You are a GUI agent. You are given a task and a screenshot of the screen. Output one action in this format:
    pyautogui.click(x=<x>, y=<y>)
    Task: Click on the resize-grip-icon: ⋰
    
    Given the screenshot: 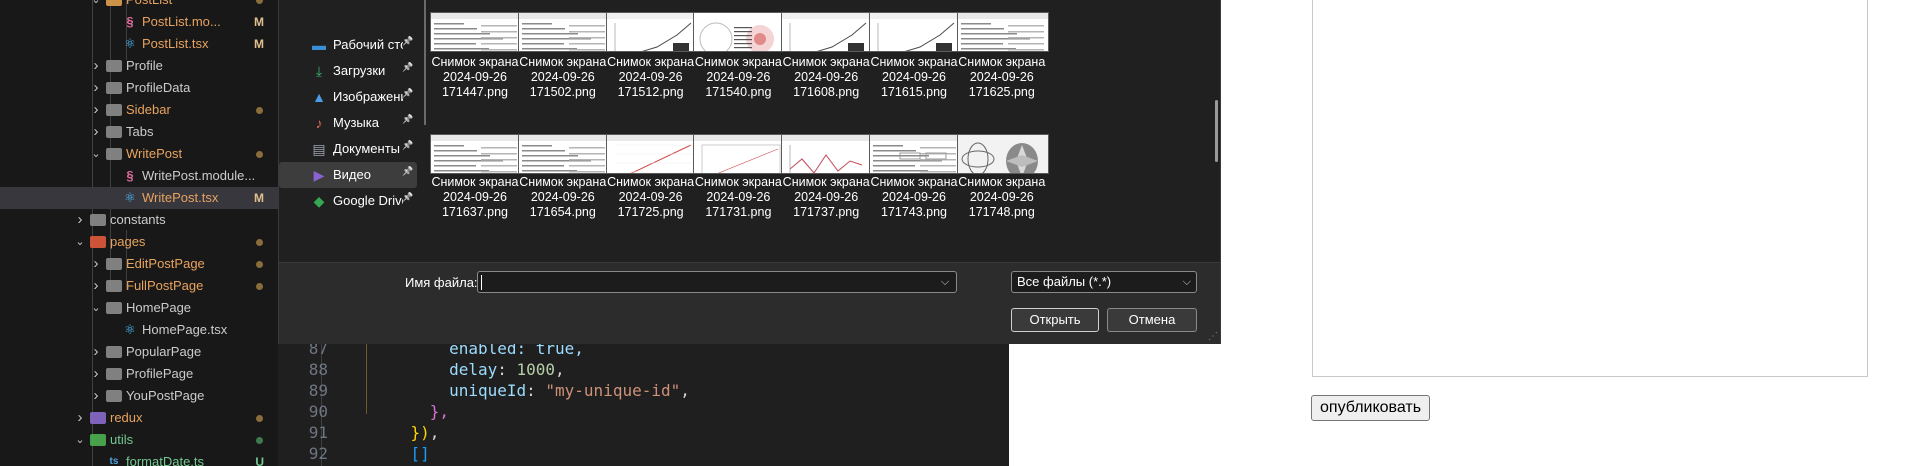 What is the action you would take?
    pyautogui.click(x=1213, y=336)
    